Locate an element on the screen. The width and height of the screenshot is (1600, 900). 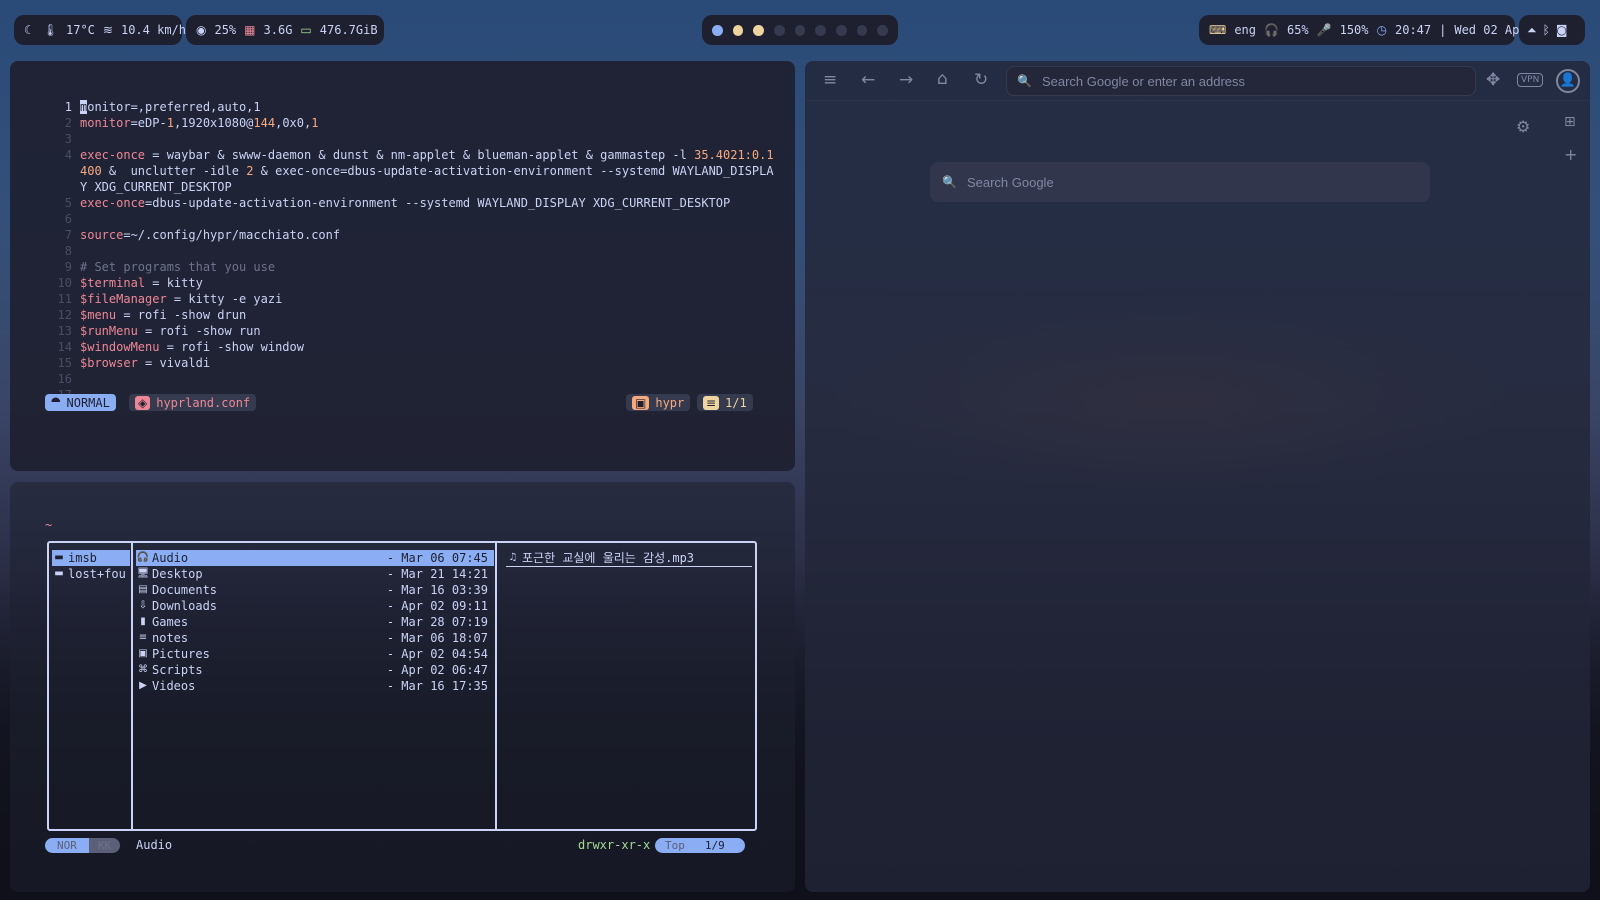
back-icon: ← is located at coordinates (868, 80).